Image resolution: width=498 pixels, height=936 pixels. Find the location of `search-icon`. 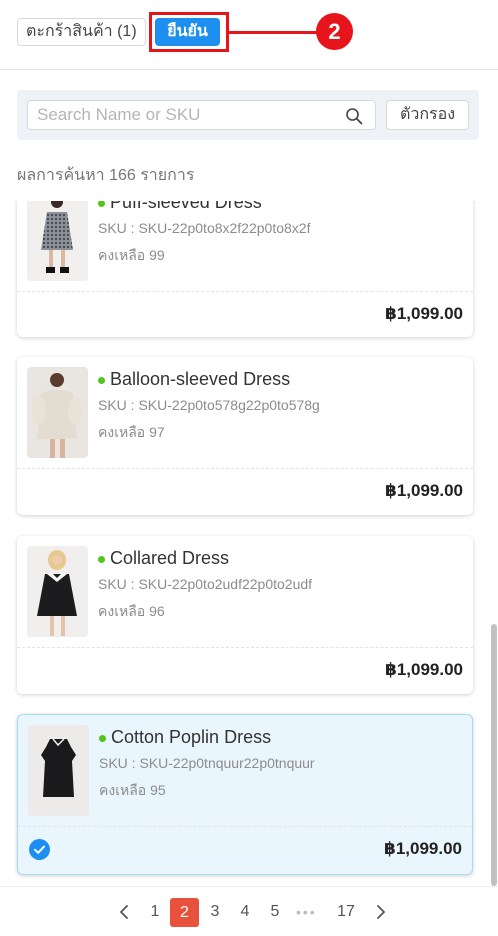

search-icon is located at coordinates (354, 116).